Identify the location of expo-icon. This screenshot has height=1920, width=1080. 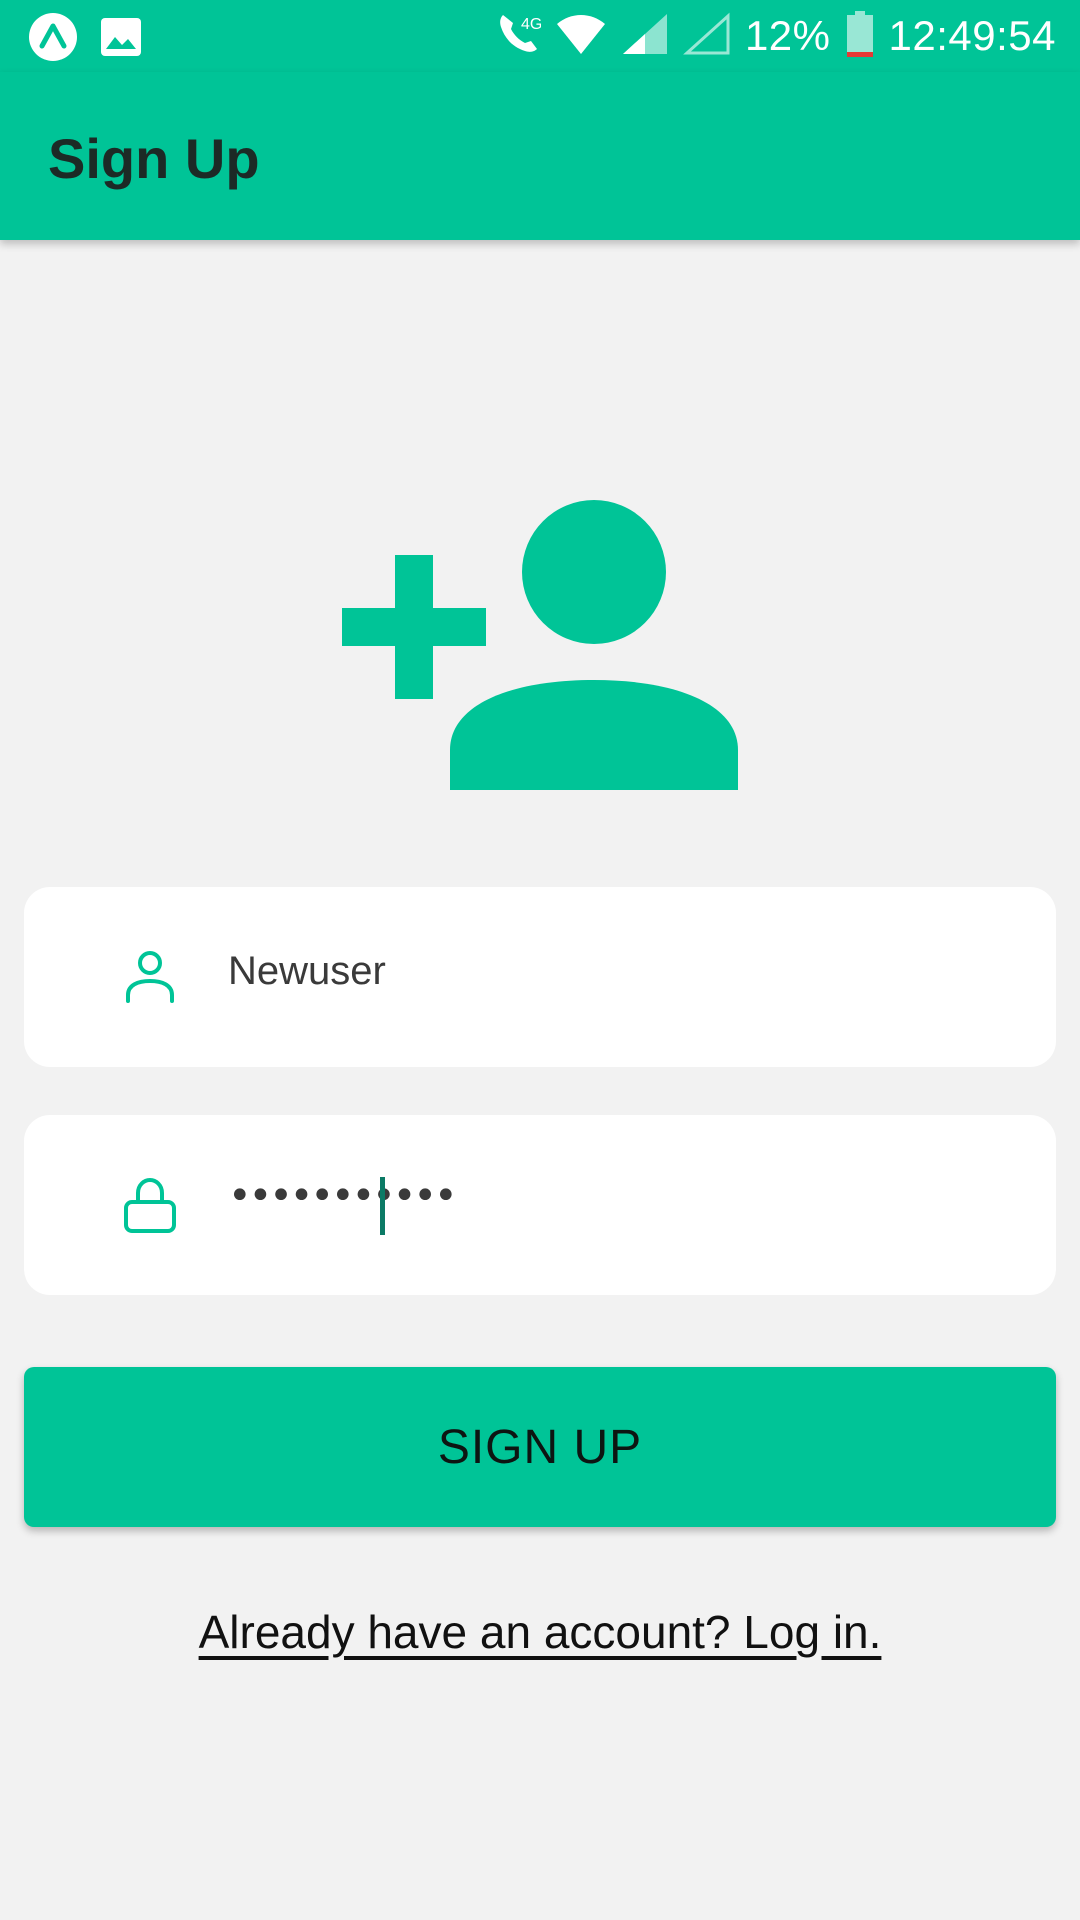
(53, 39).